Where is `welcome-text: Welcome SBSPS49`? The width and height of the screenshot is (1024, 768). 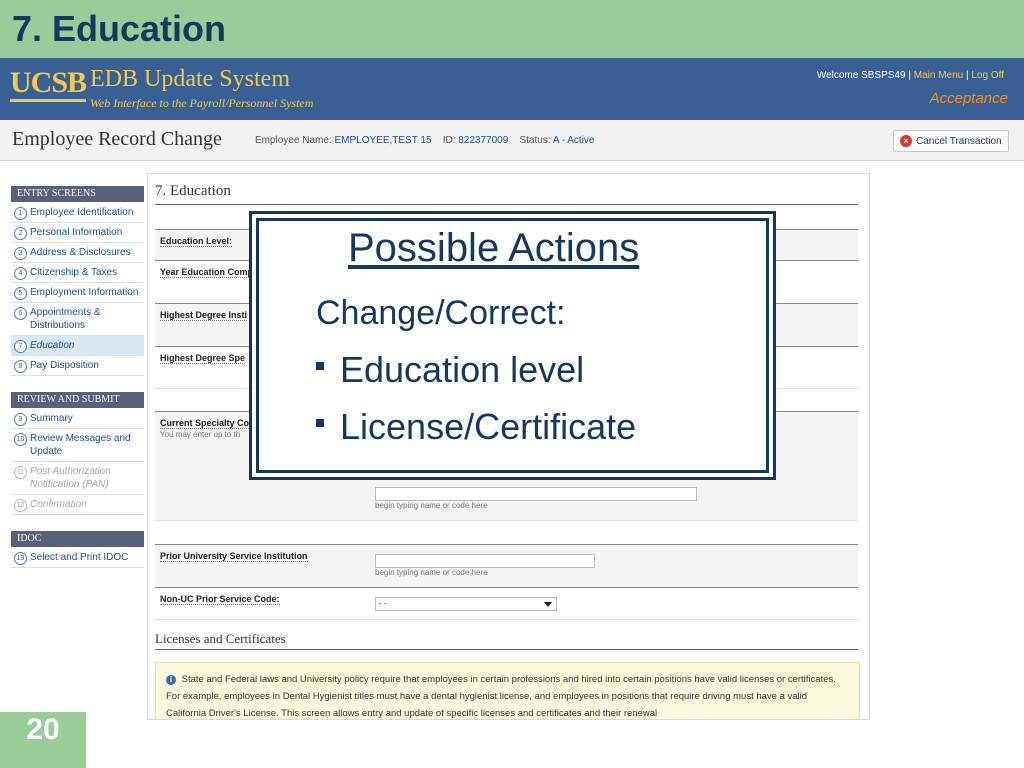 welcome-text: Welcome SBSPS49 is located at coordinates (861, 75).